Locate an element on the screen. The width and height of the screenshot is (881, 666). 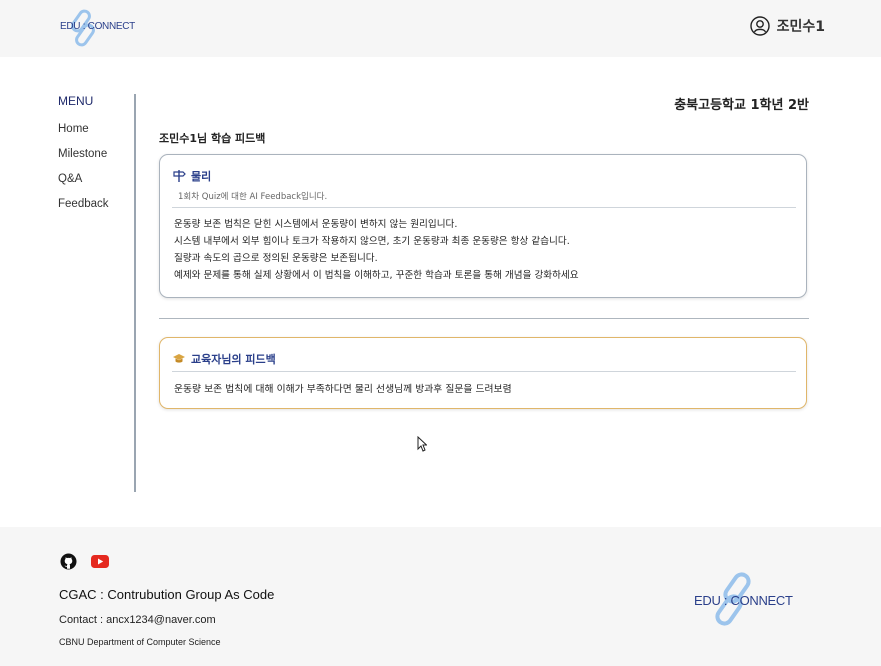
user-icon is located at coordinates (759, 26).